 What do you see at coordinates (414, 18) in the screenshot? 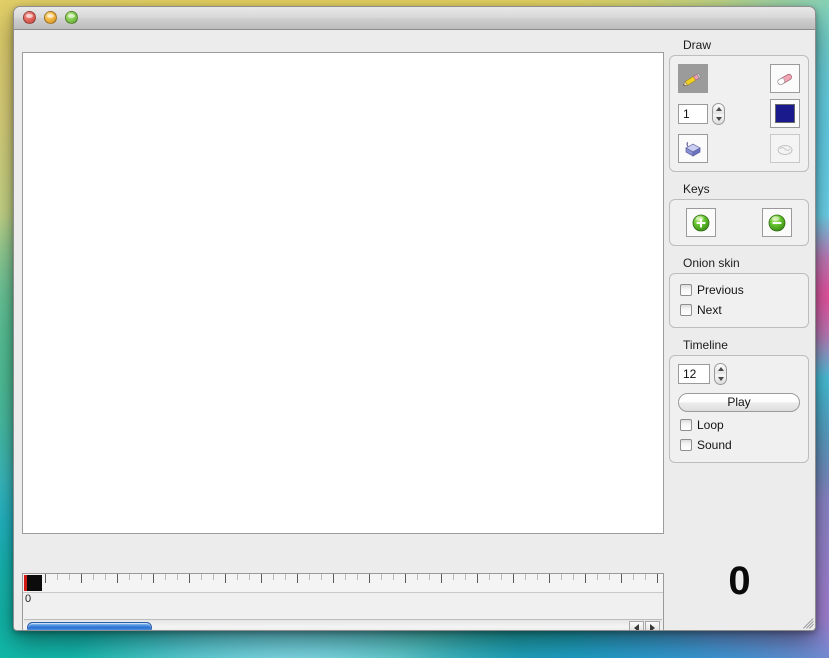
I see `window-titlebar` at bounding box center [414, 18].